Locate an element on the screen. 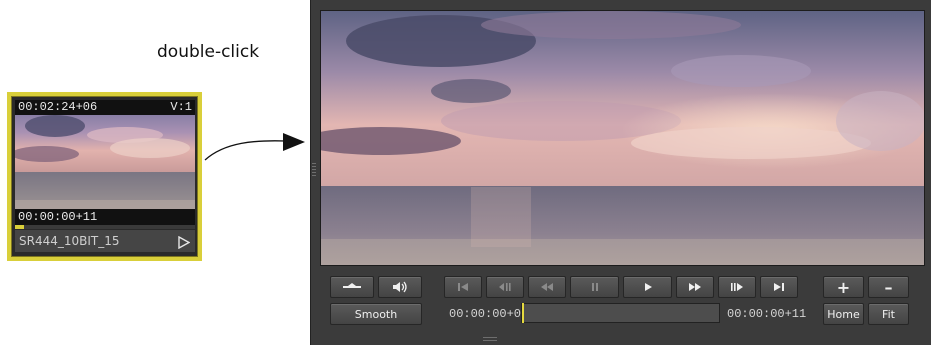 The height and width of the screenshot is (345, 931). audio-button is located at coordinates (400, 287).